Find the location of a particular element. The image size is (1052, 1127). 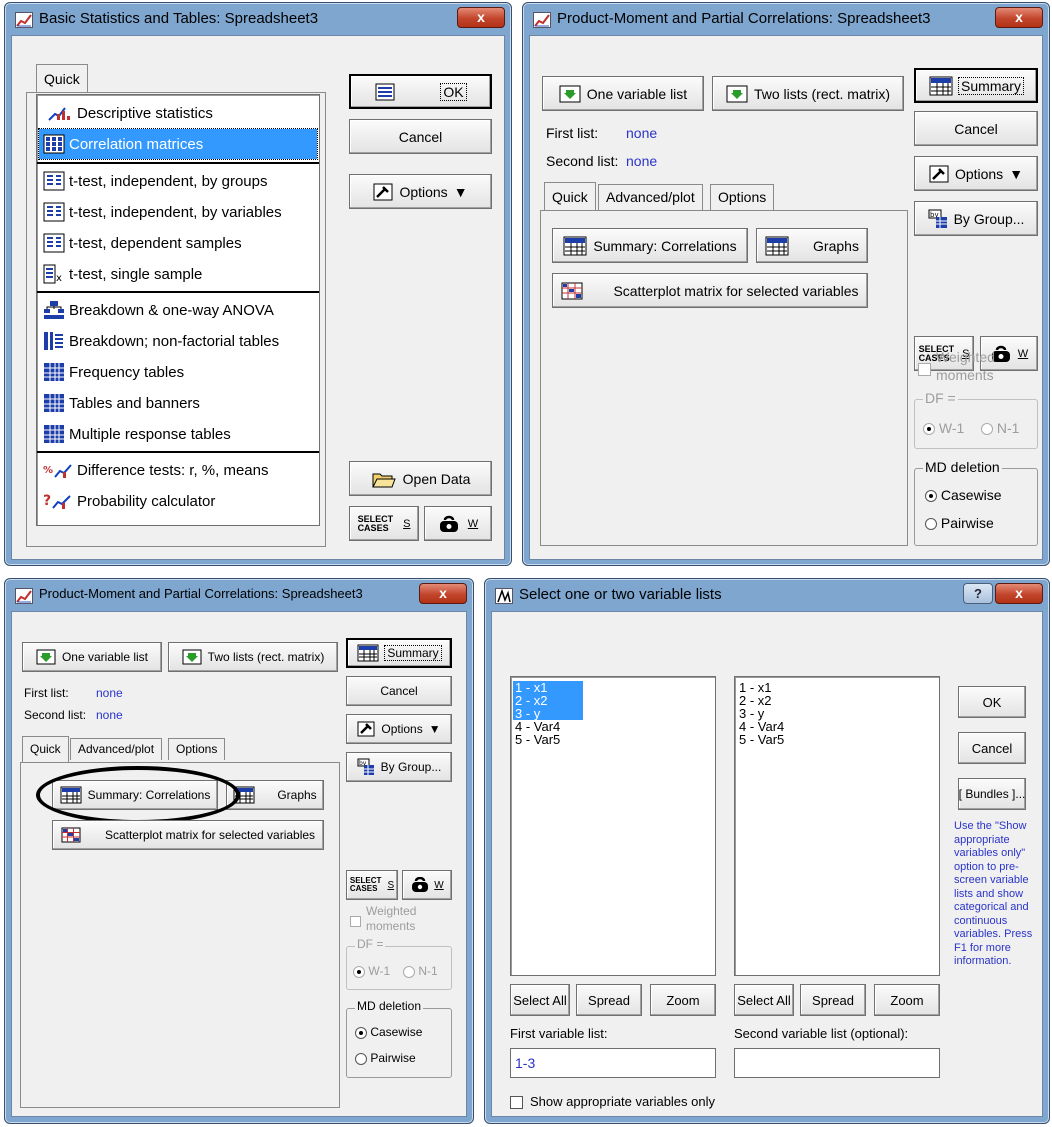

list-item-ttest-single: x t-test, single sample is located at coordinates (178, 274).